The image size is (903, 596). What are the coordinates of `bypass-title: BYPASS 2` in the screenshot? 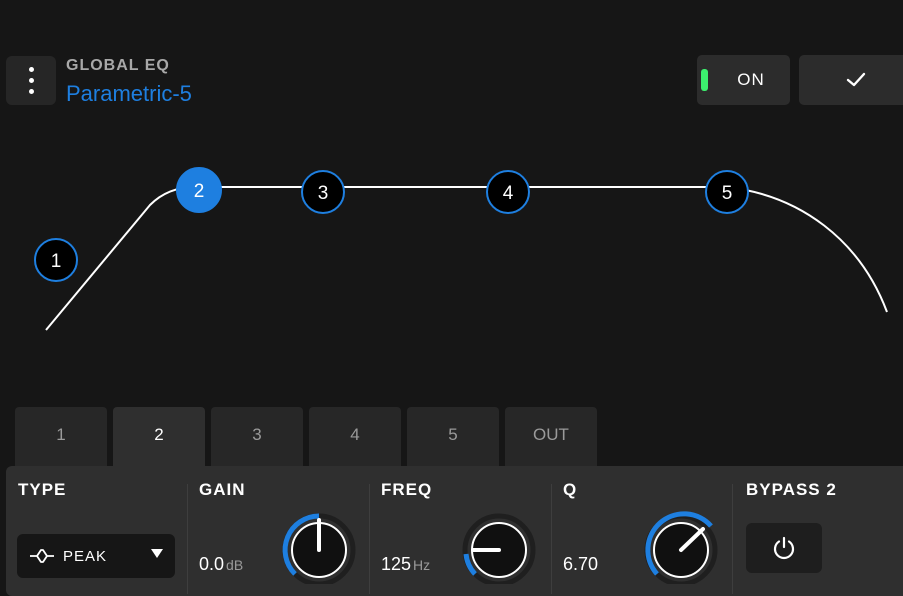 It's located at (791, 489).